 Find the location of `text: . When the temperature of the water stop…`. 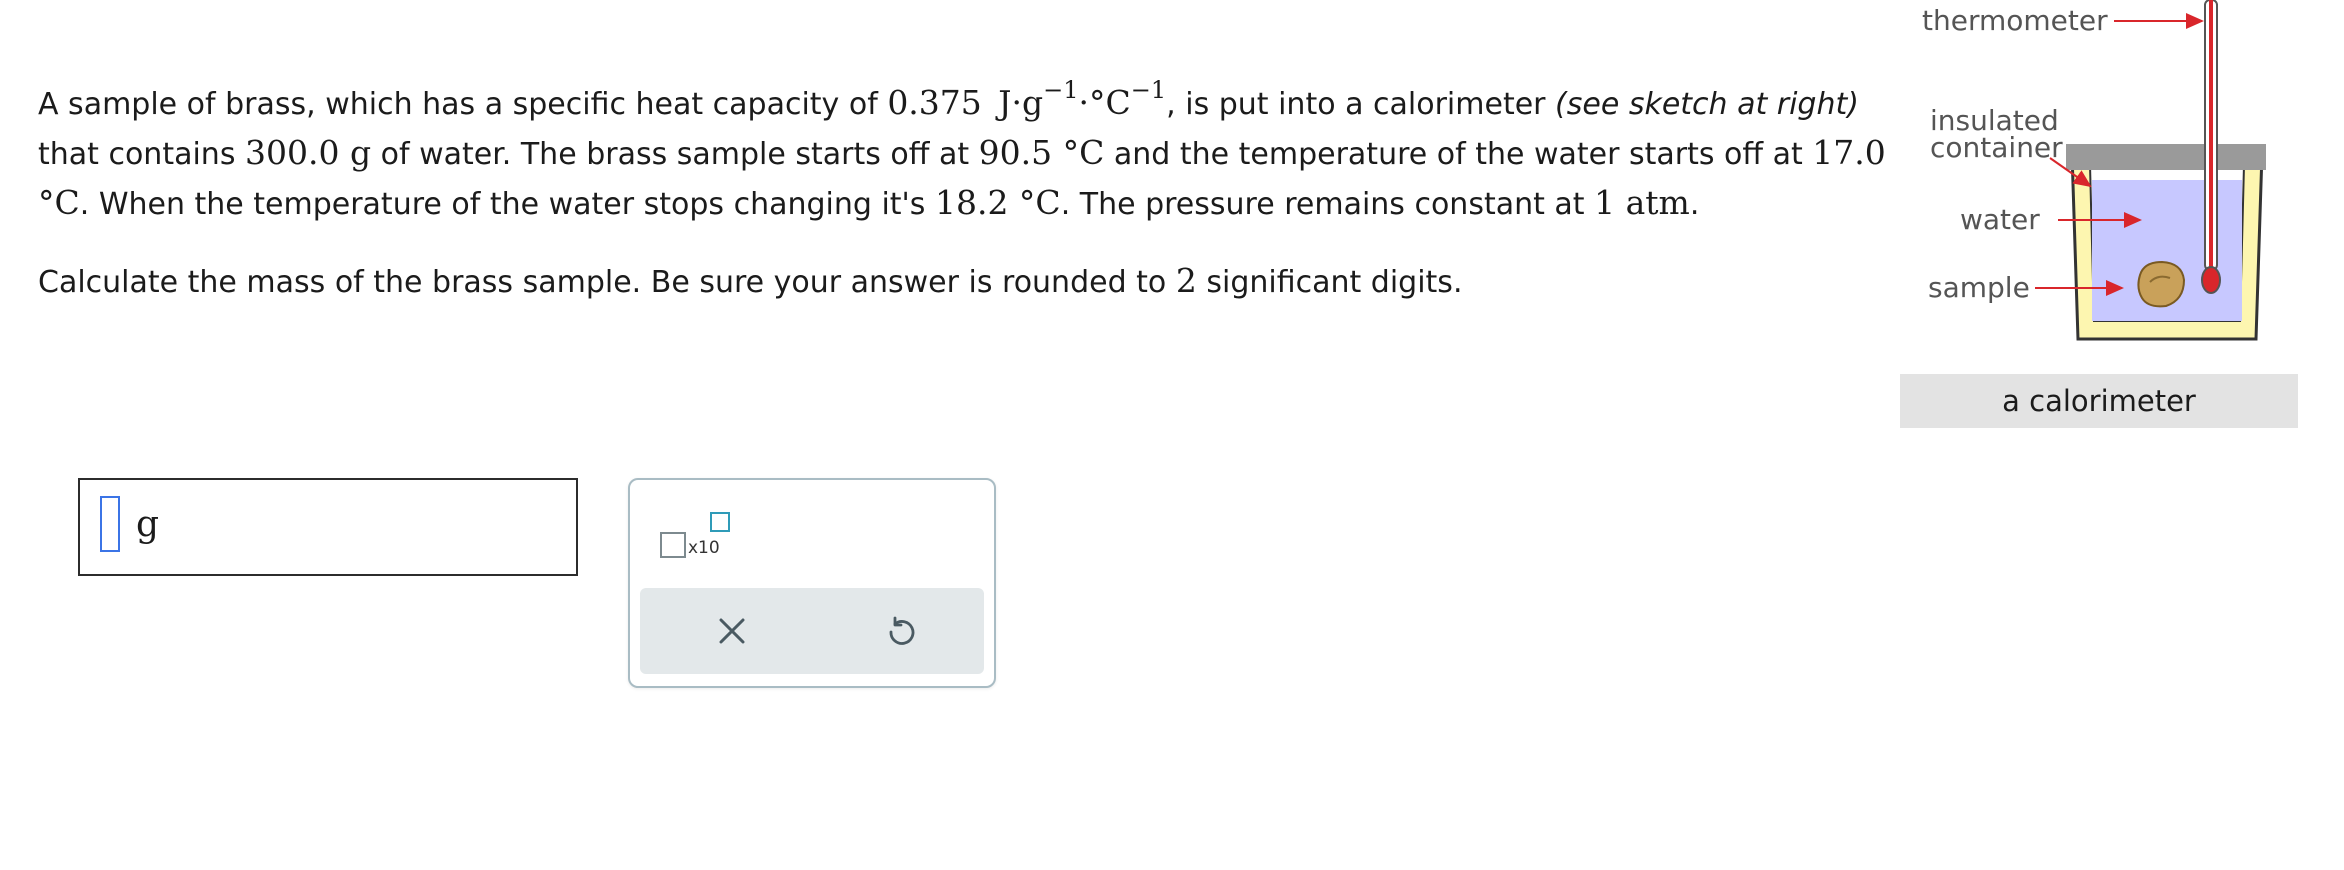

text: . When the temperature of the water stop… is located at coordinates (507, 204).